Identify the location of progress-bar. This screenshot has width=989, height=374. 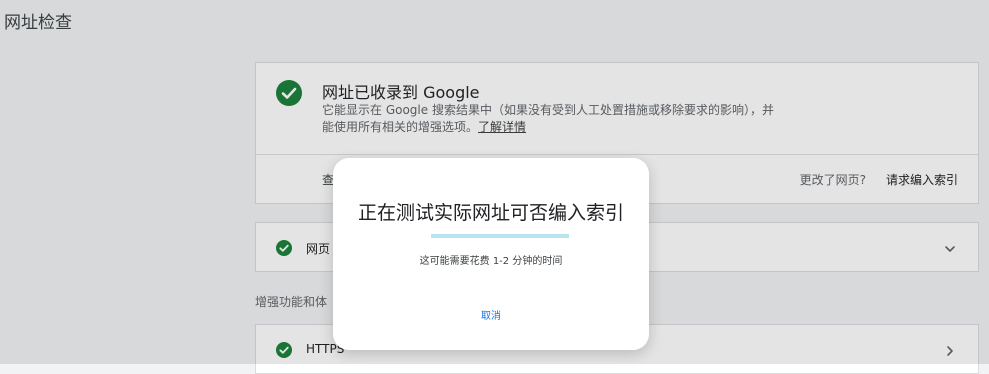
(500, 236).